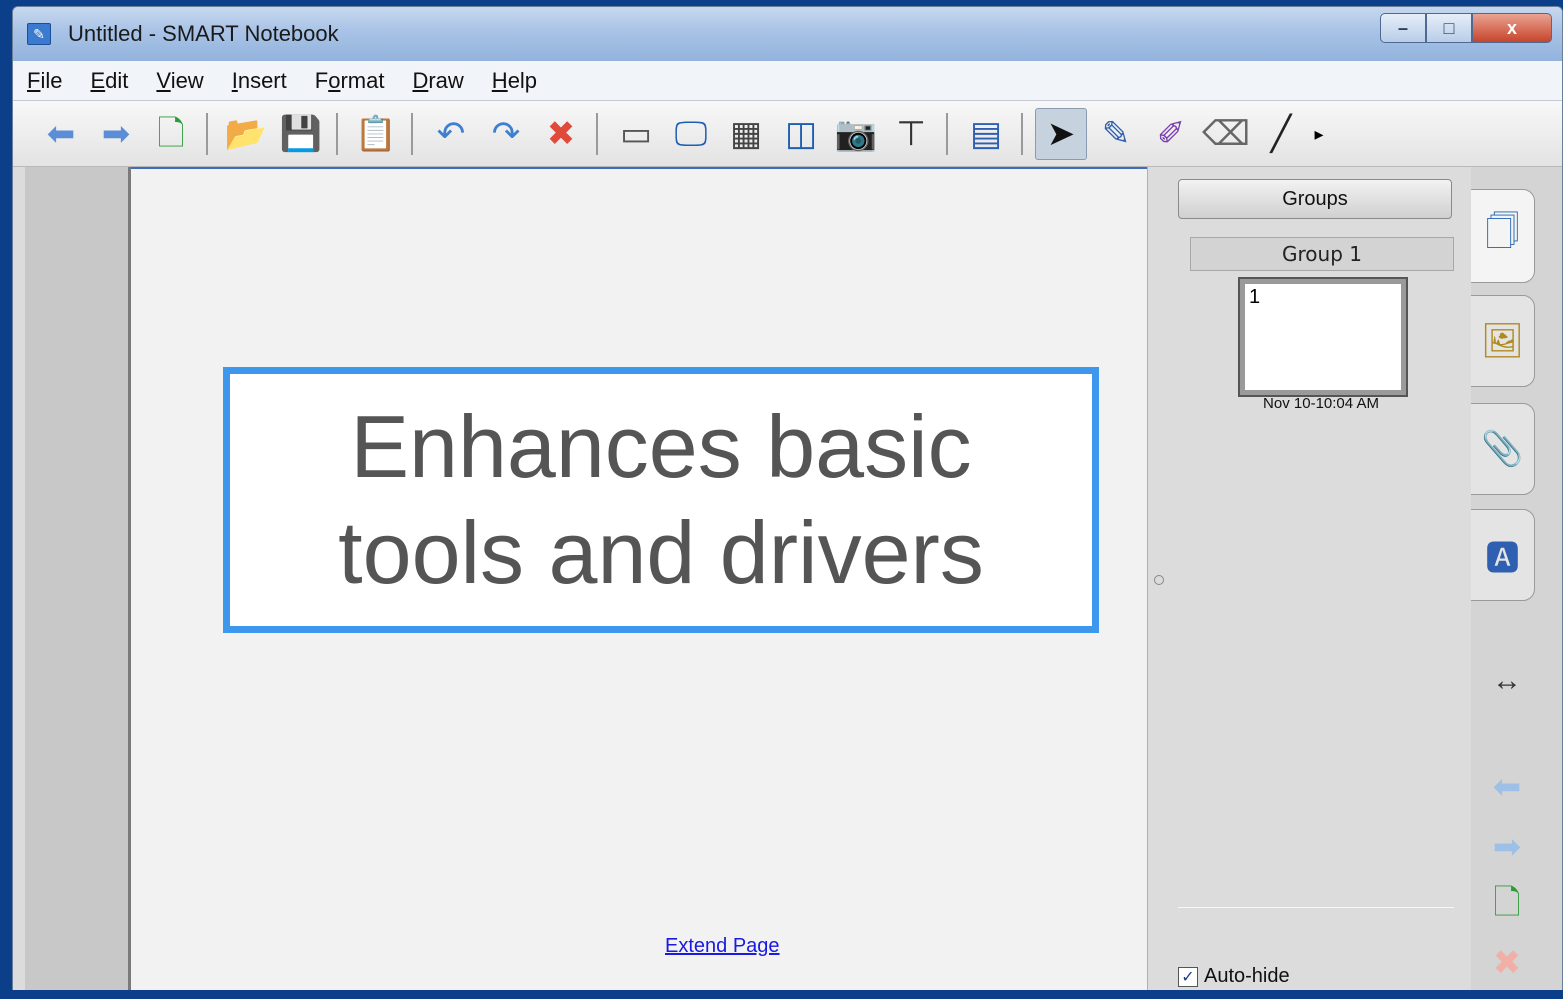 This screenshot has height=999, width=1563. What do you see at coordinates (1315, 199) in the screenshot?
I see `groups-button: Groups` at bounding box center [1315, 199].